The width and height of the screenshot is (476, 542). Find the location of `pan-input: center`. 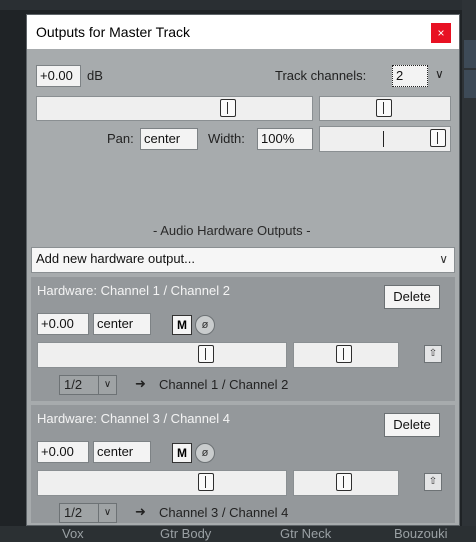

pan-input: center is located at coordinates (169, 139).